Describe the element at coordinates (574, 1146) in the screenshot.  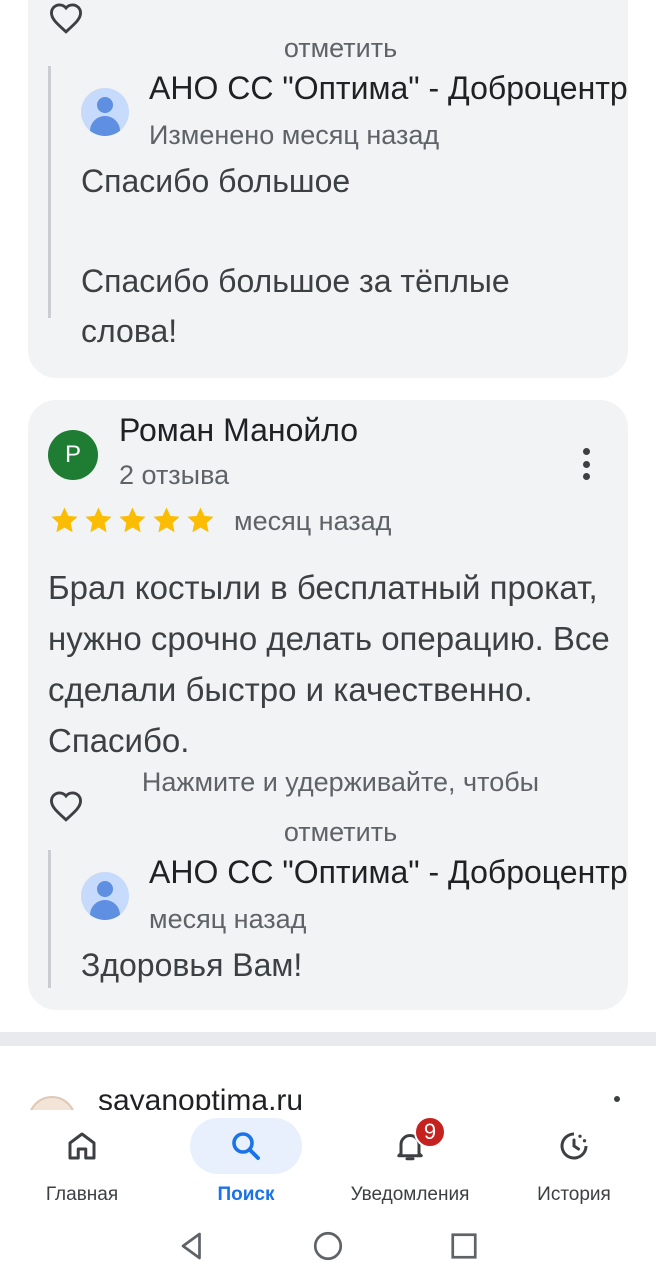
I see `history-icon` at that location.